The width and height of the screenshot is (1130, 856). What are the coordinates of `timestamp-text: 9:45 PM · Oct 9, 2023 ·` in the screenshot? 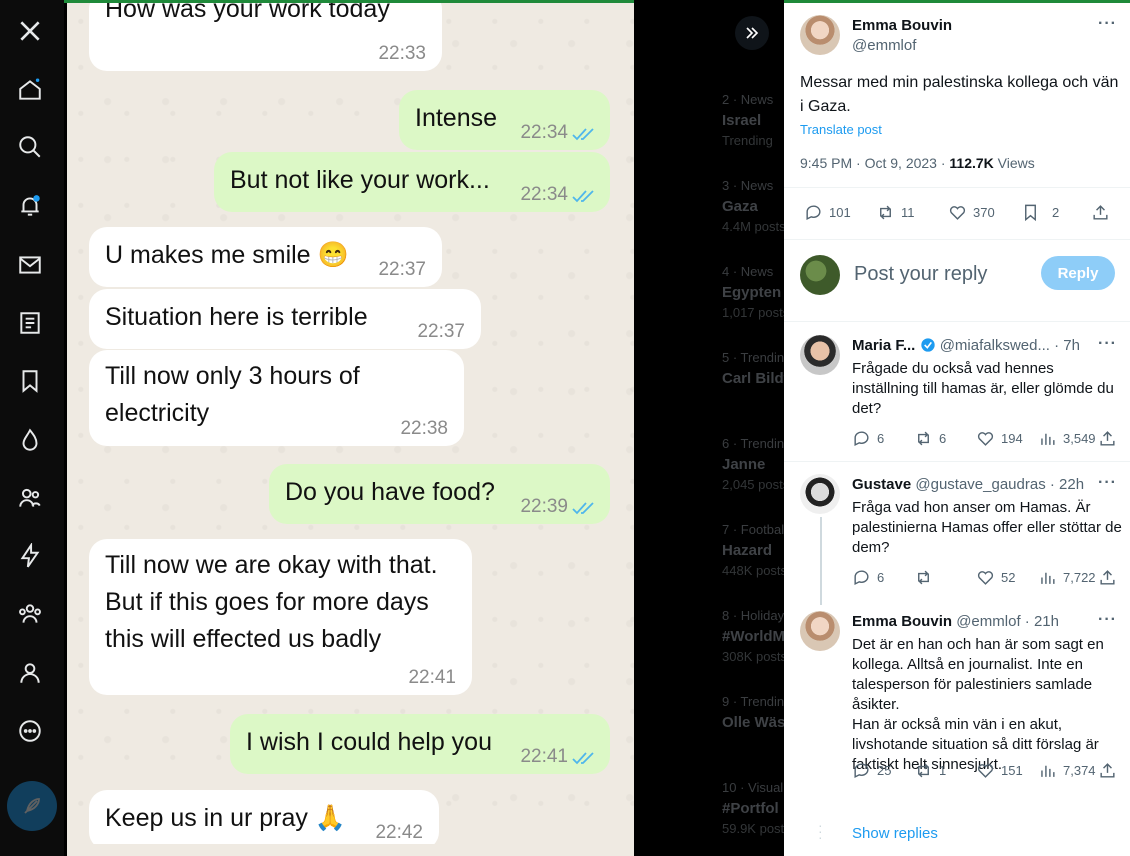 It's located at (874, 163).